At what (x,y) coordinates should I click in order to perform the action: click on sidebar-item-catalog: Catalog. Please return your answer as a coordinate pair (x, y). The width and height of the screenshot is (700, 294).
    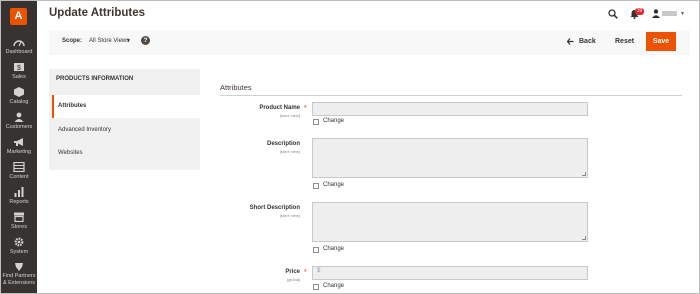
    Looking at the image, I should click on (19, 96).